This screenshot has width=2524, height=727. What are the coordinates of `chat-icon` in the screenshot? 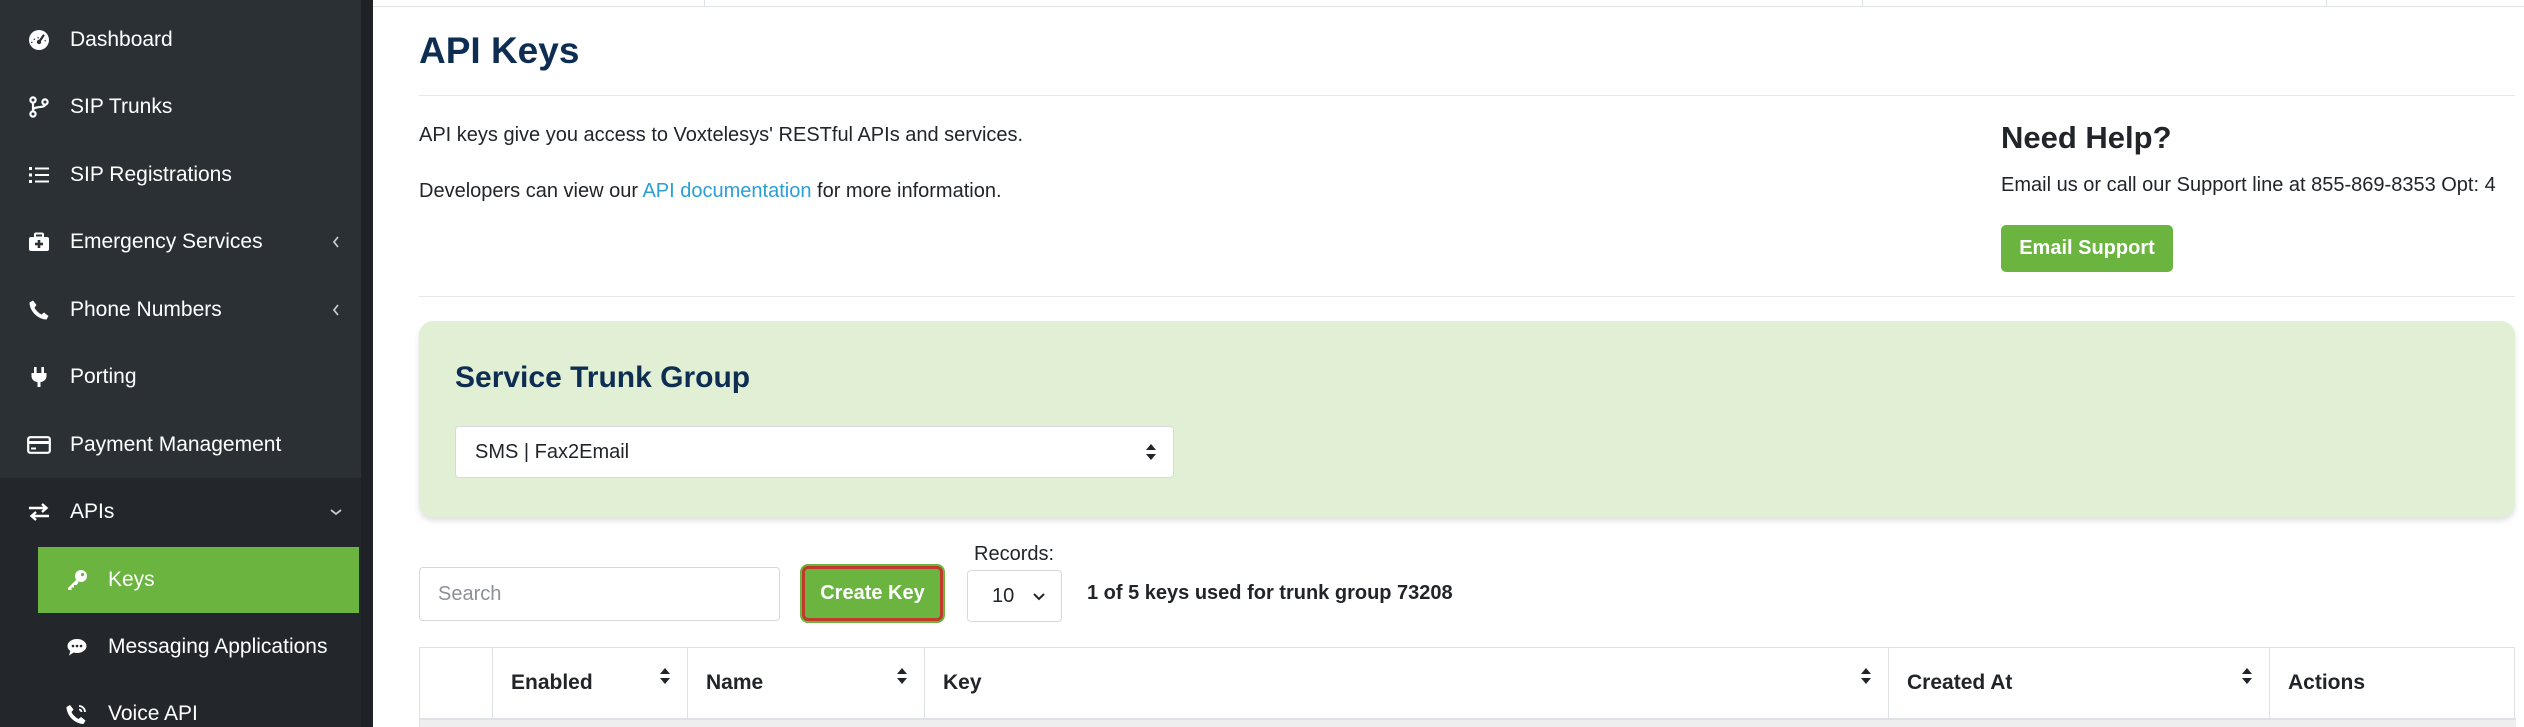 It's located at (77, 647).